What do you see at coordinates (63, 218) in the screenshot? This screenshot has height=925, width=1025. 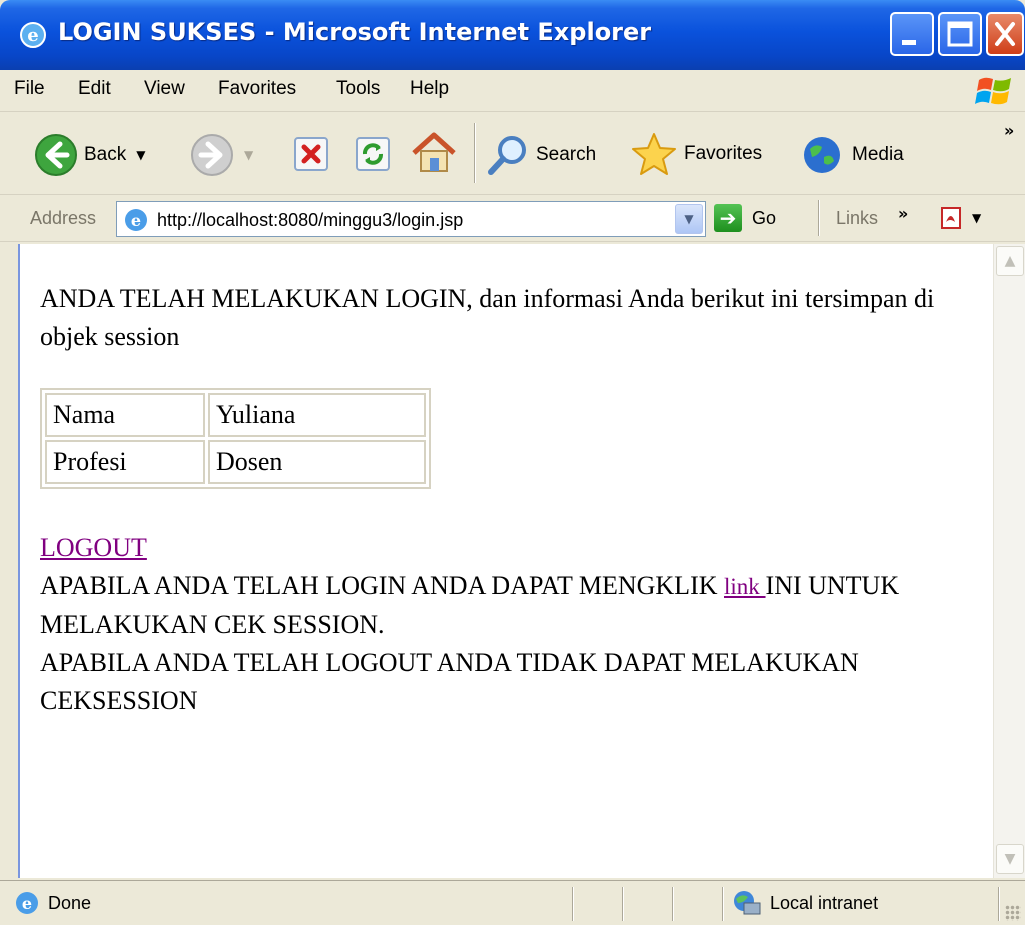 I see `address-label: Address` at bounding box center [63, 218].